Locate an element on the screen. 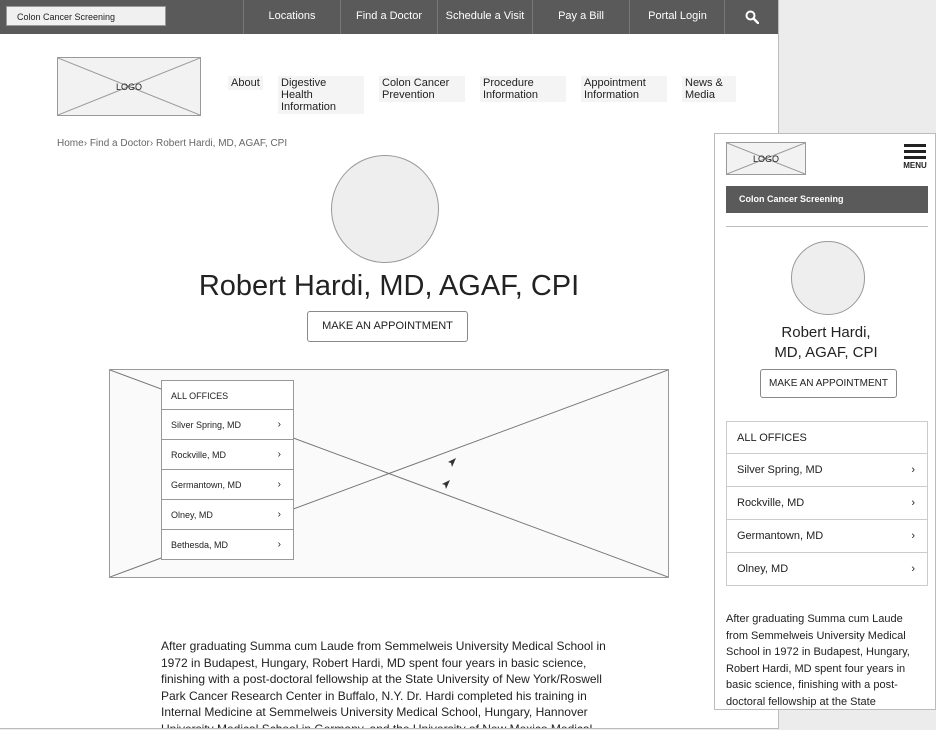 The image size is (936, 730). mobile-doctor-name: Robert Hardi, MD, AGAF, CPI is located at coordinates (825, 343).